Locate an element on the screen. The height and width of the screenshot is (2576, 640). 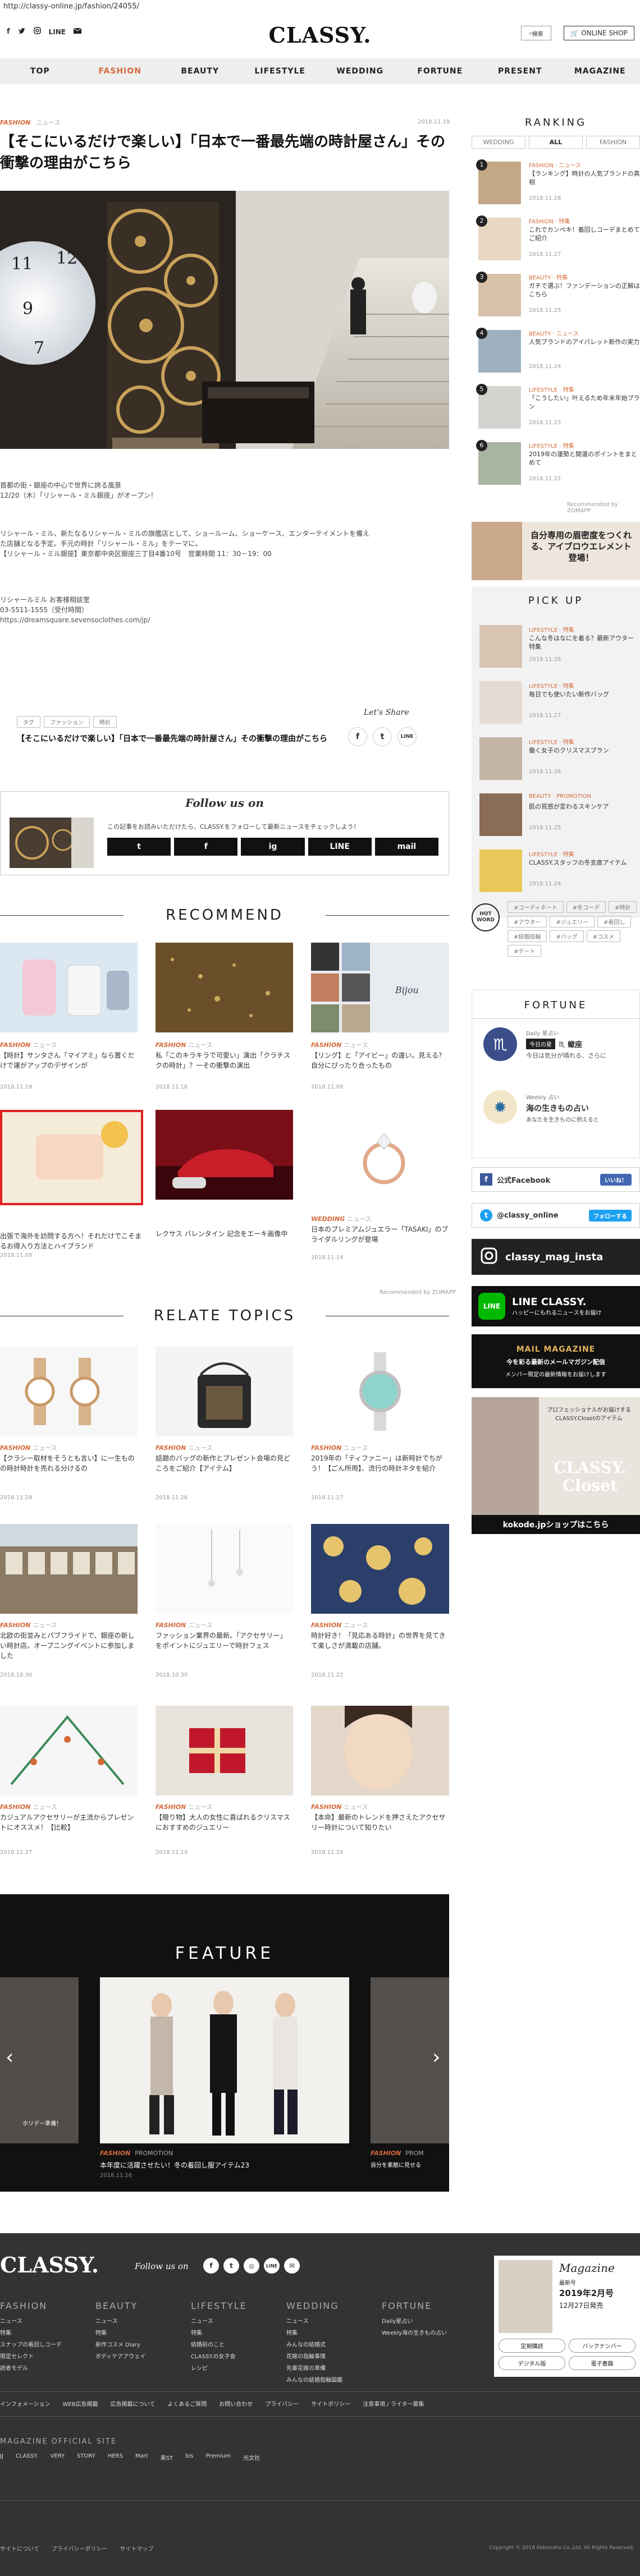
ranking-tab-fashion: FASHION is located at coordinates (613, 142).